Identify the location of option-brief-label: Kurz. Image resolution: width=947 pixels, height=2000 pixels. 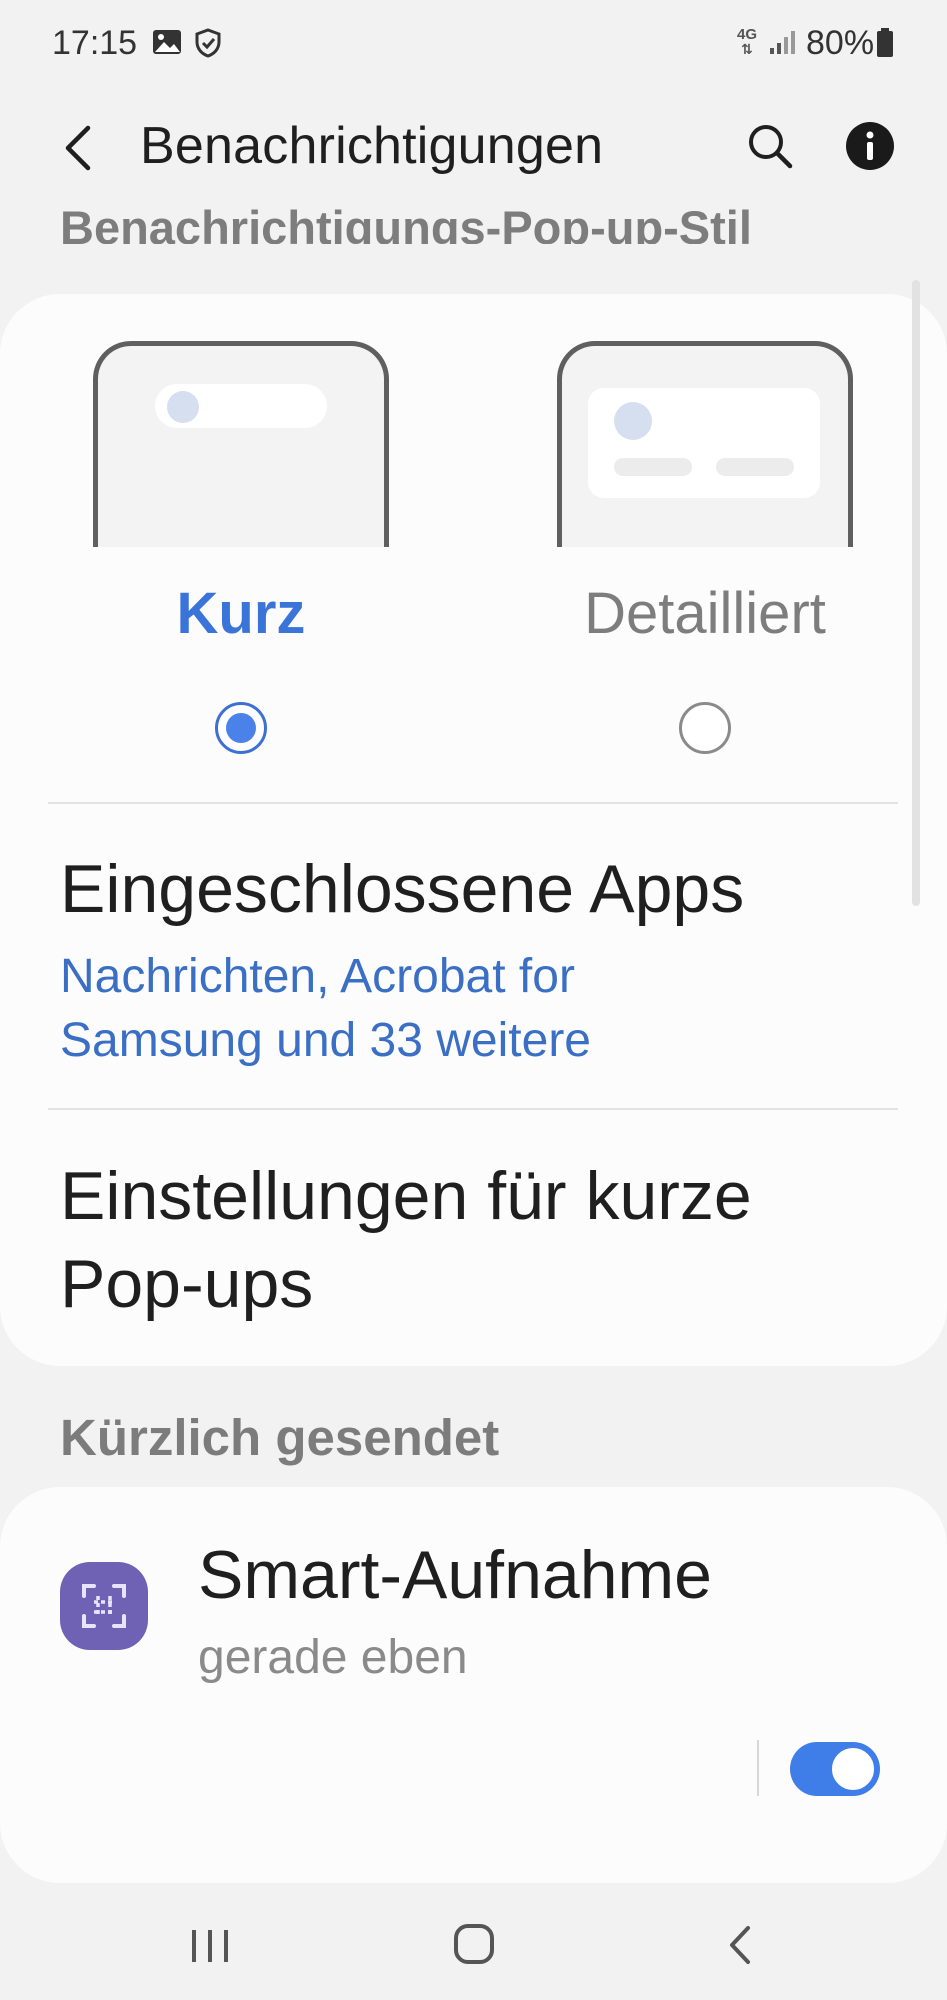
(241, 613).